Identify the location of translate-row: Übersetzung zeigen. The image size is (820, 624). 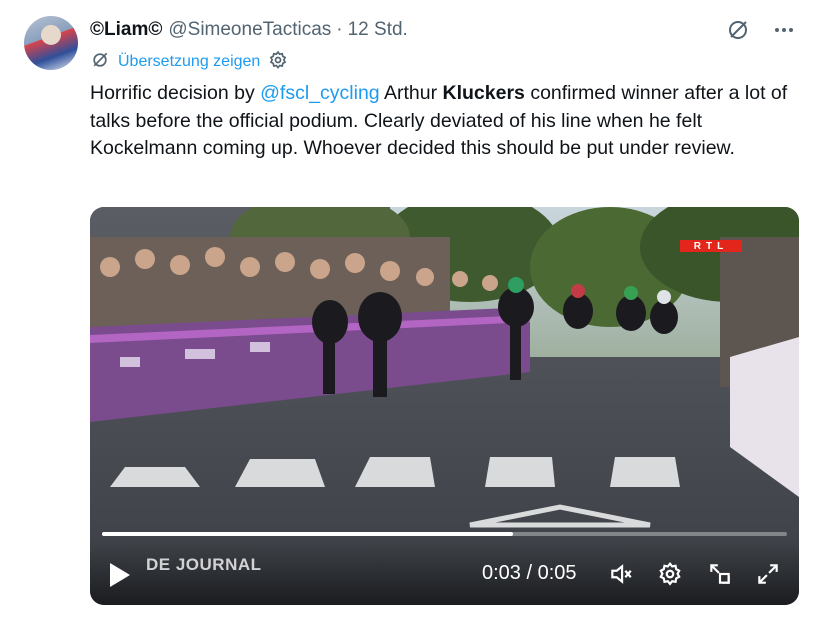
(189, 62).